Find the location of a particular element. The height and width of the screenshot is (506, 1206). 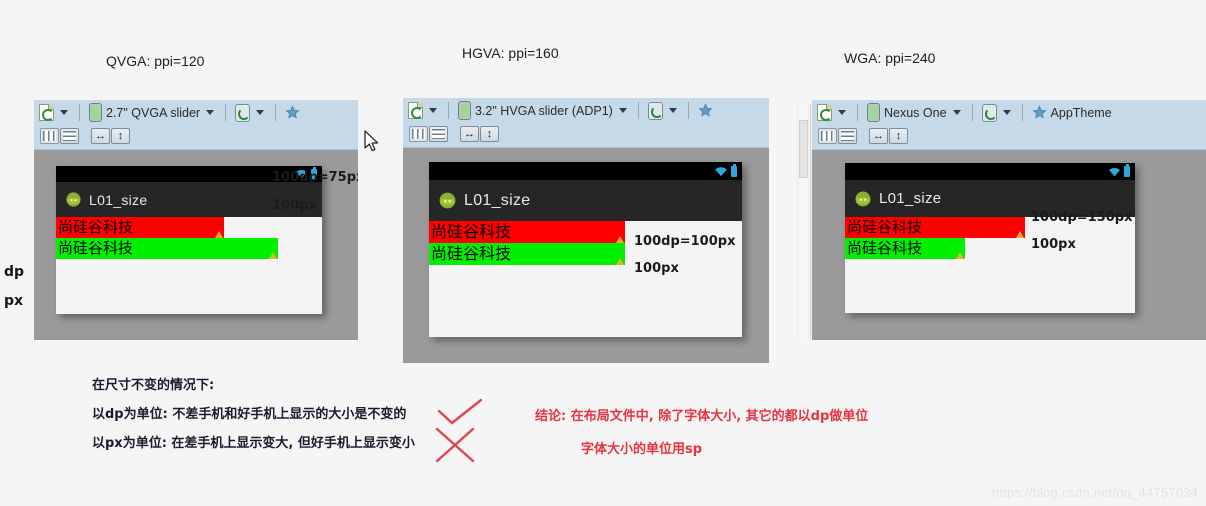

preview-canvas: L01_size 尚硅谷科技 尚硅谷科技 100dp=150px 100px is located at coordinates (1009, 245).